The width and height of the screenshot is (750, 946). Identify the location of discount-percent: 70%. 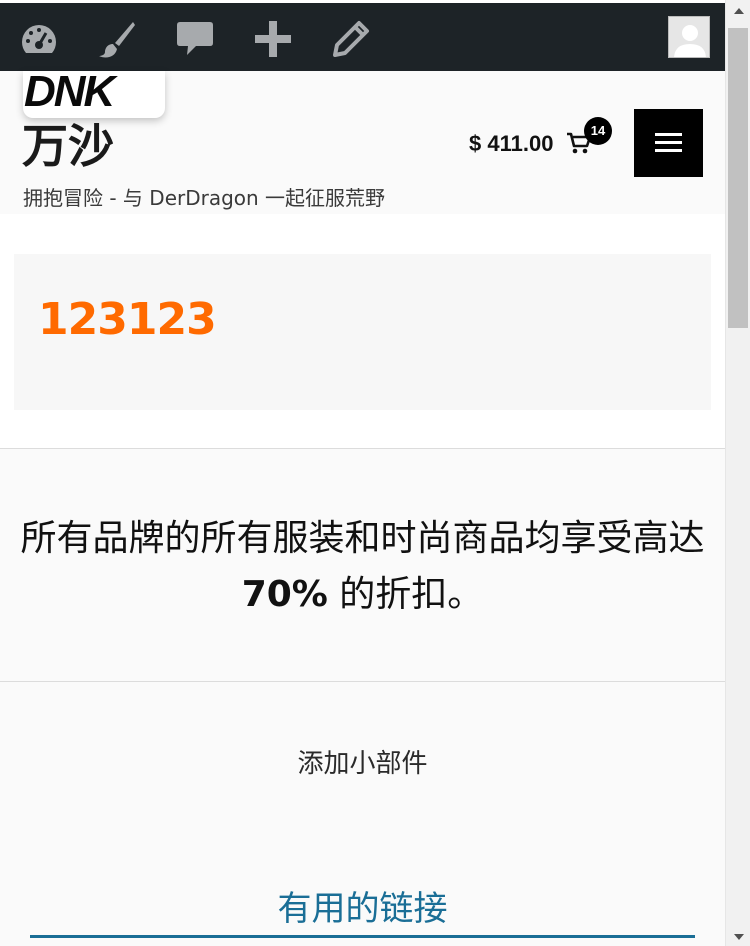
(284, 594).